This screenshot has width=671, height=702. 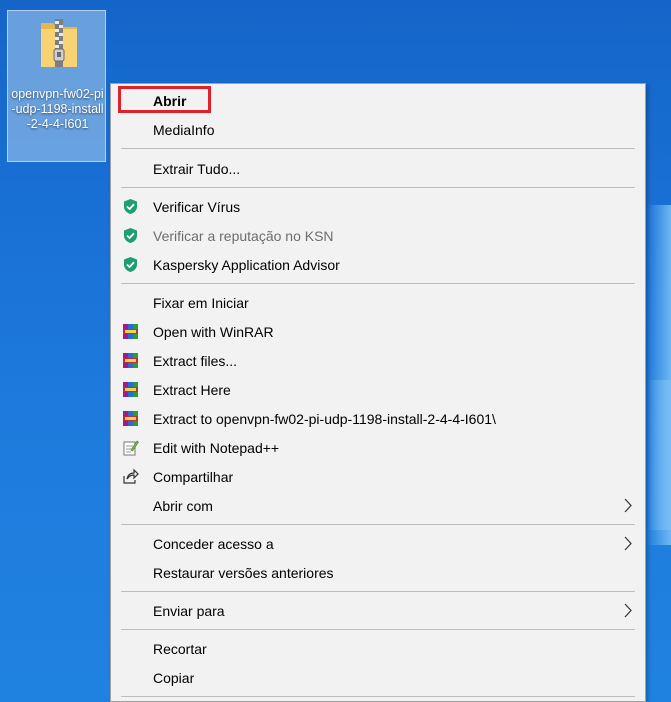 What do you see at coordinates (213, 331) in the screenshot?
I see `menu-item-label: Open with WinRAR` at bounding box center [213, 331].